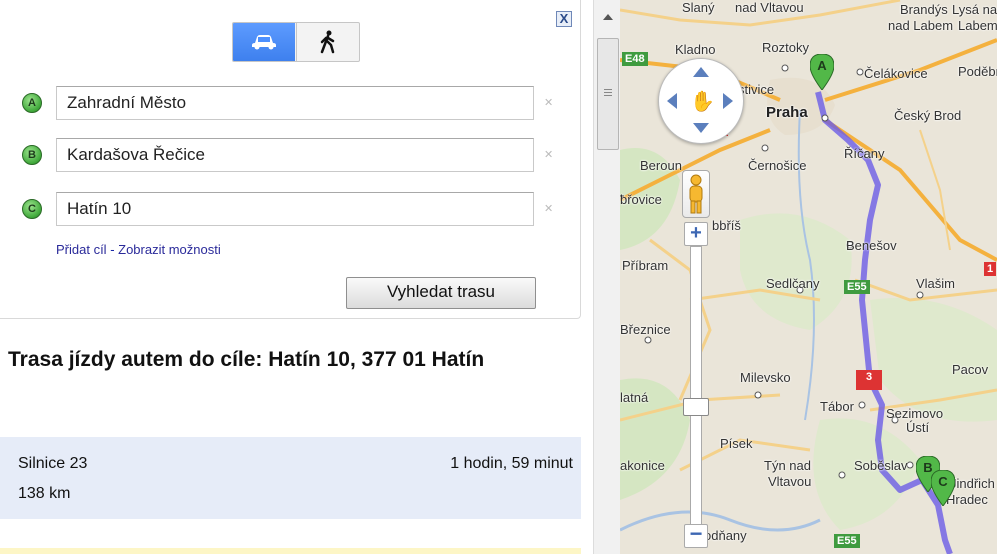  What do you see at coordinates (290, 551) in the screenshot?
I see `notice-strip` at bounding box center [290, 551].